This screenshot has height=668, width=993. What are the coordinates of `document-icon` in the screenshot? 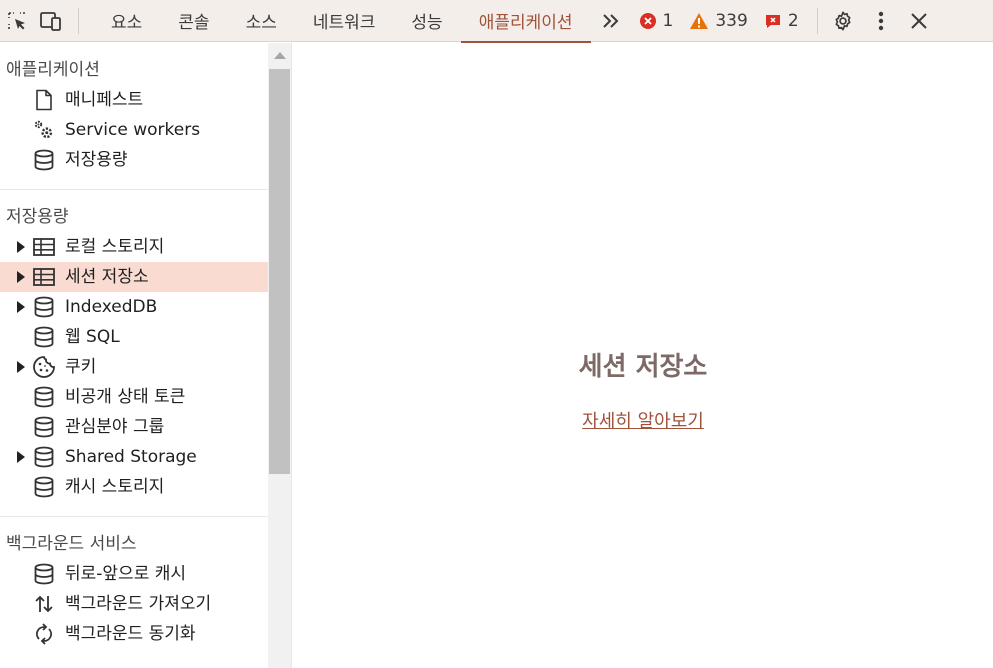 It's located at (44, 100).